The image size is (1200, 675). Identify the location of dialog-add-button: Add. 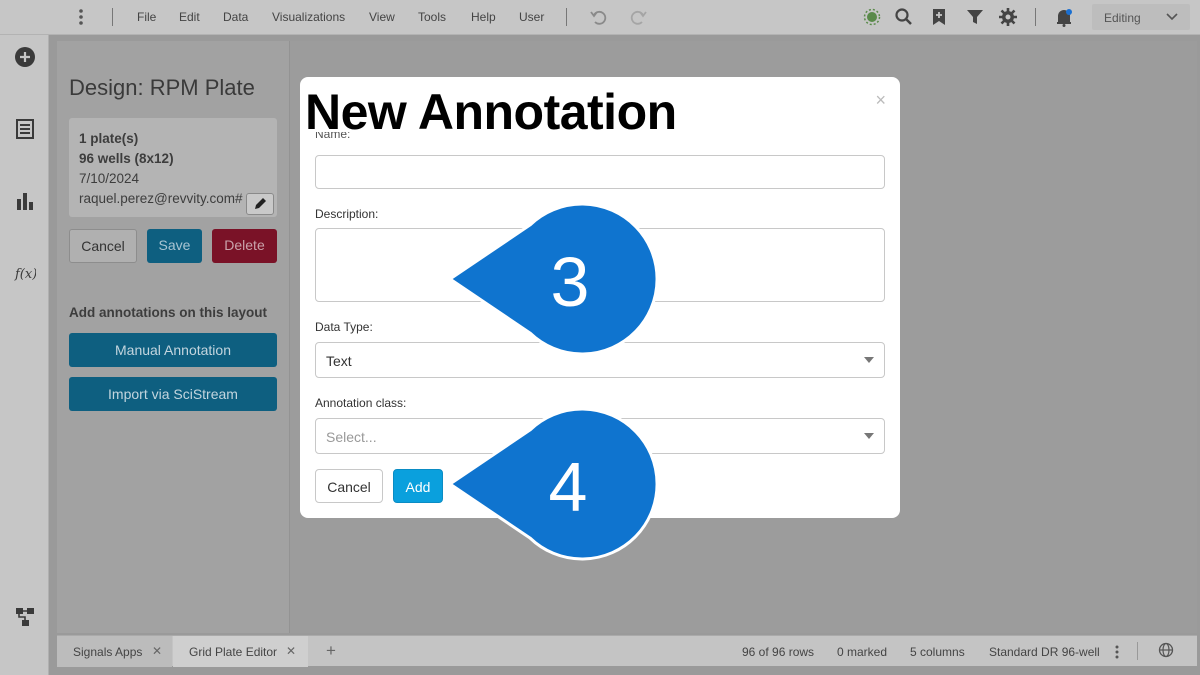
(418, 486).